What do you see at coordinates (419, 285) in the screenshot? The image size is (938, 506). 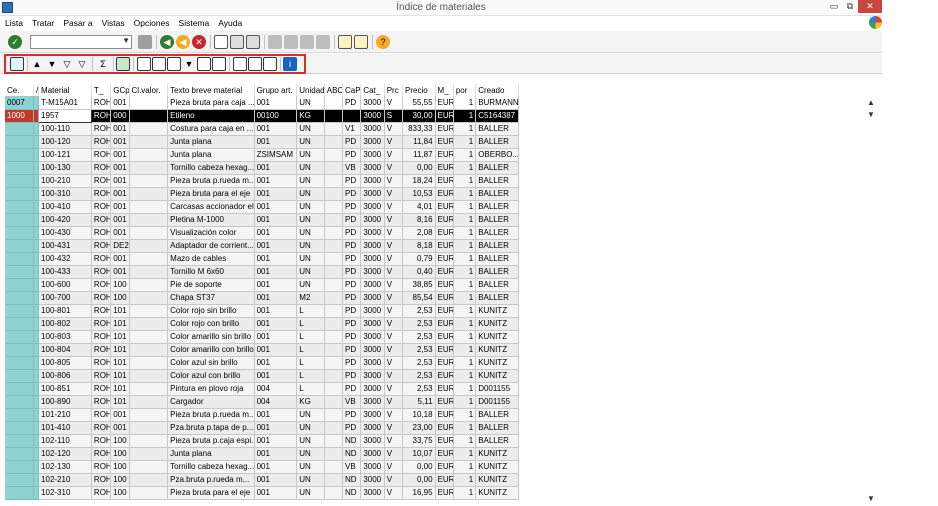 I see `table-cell: 38,85` at bounding box center [419, 285].